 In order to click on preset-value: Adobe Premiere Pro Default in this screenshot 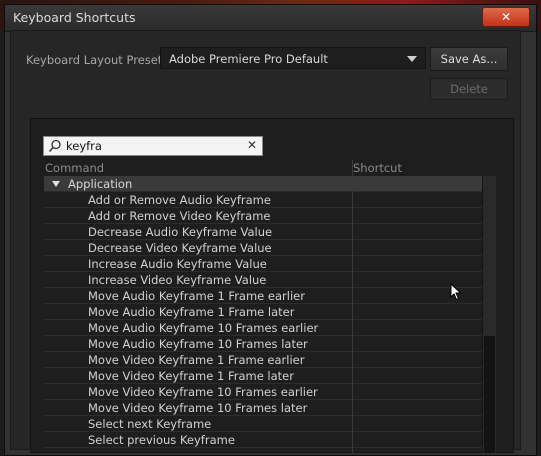, I will do `click(248, 59)`.